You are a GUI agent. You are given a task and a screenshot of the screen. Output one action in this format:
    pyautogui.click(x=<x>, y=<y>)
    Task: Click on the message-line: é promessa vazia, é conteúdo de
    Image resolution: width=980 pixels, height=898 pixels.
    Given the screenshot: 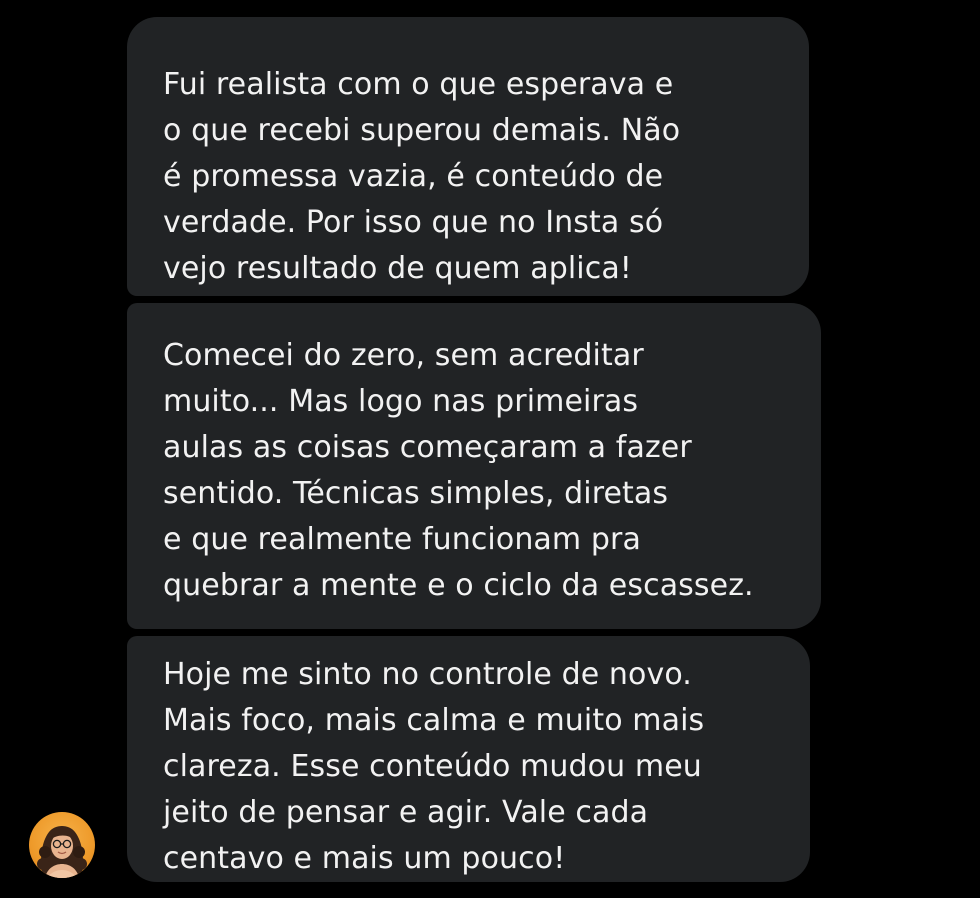 What is the action you would take?
    pyautogui.click(x=413, y=176)
    